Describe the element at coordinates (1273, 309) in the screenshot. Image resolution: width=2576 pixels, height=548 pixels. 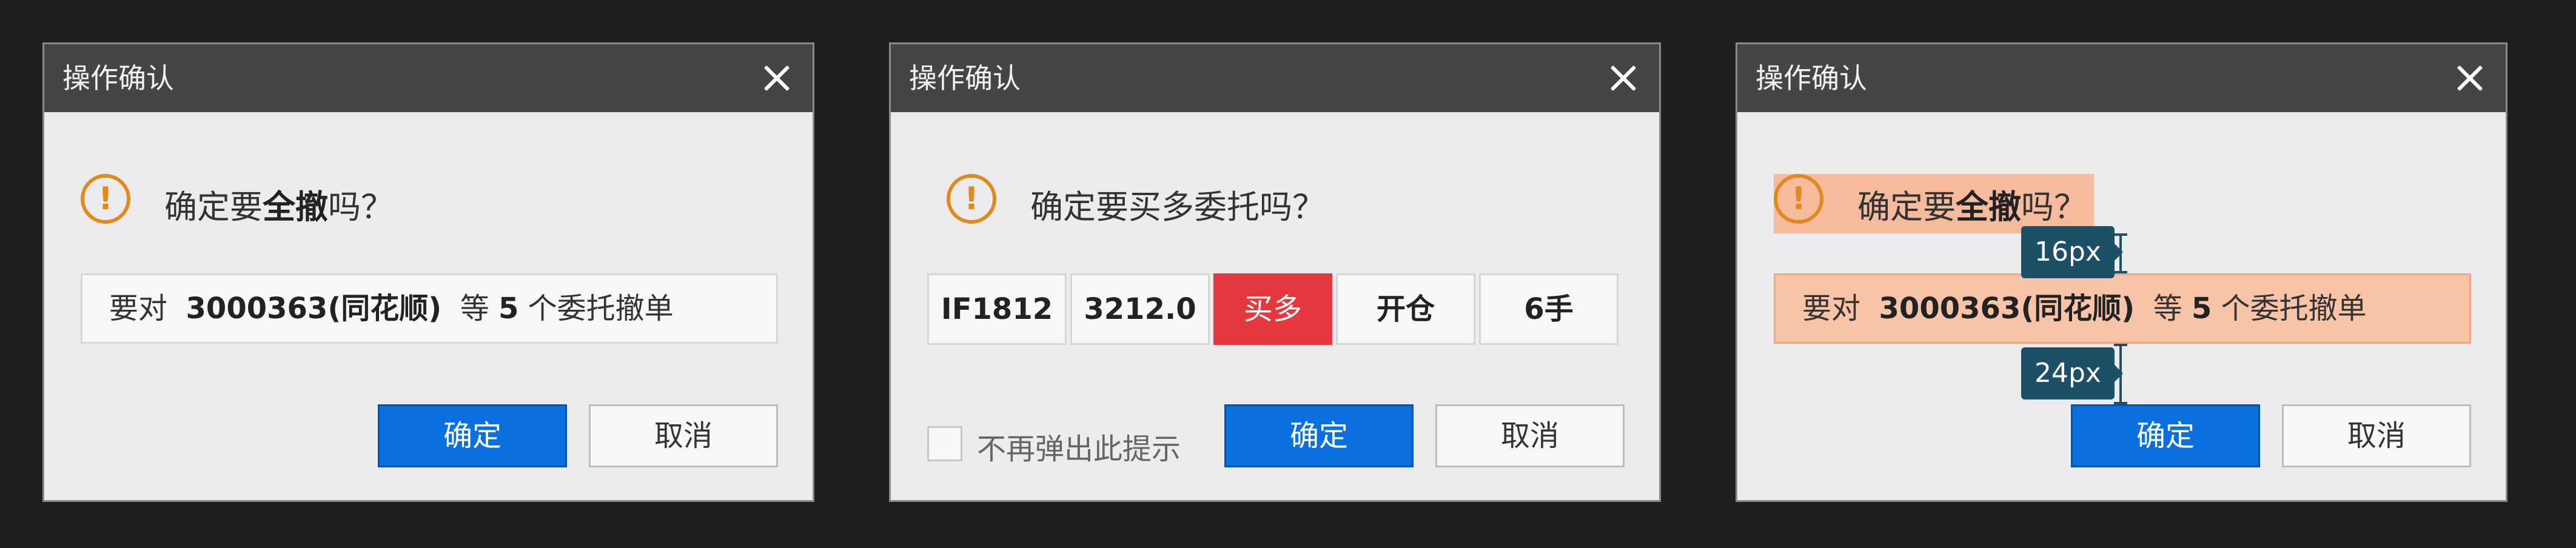
I see `order-direction-cell: 买多` at that location.